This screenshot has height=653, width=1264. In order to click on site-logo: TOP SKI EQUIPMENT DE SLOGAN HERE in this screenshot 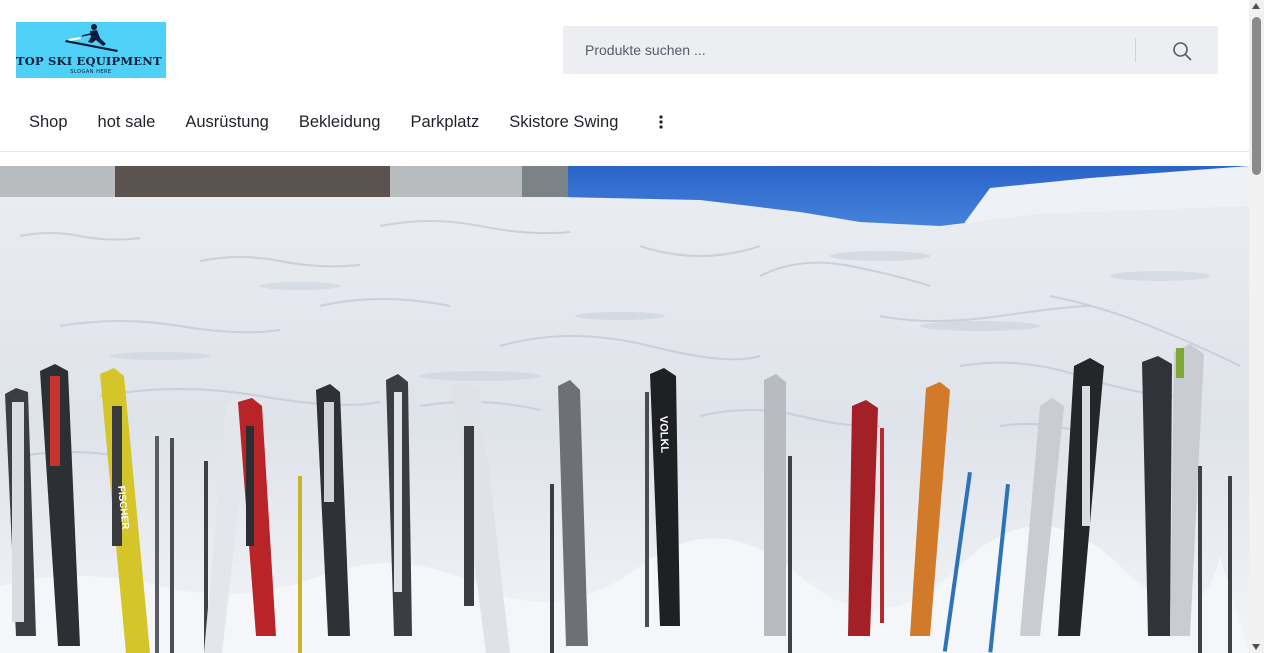, I will do `click(91, 50)`.